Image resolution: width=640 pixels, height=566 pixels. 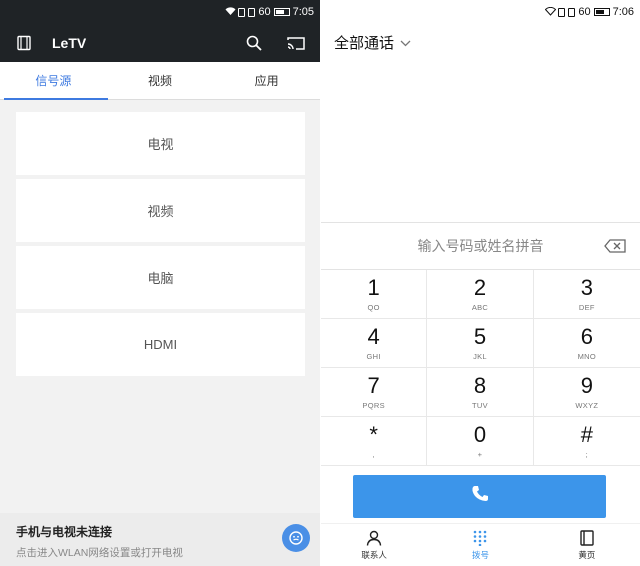 I want to click on status-bar: 60 7:06, so click(x=480, y=12).